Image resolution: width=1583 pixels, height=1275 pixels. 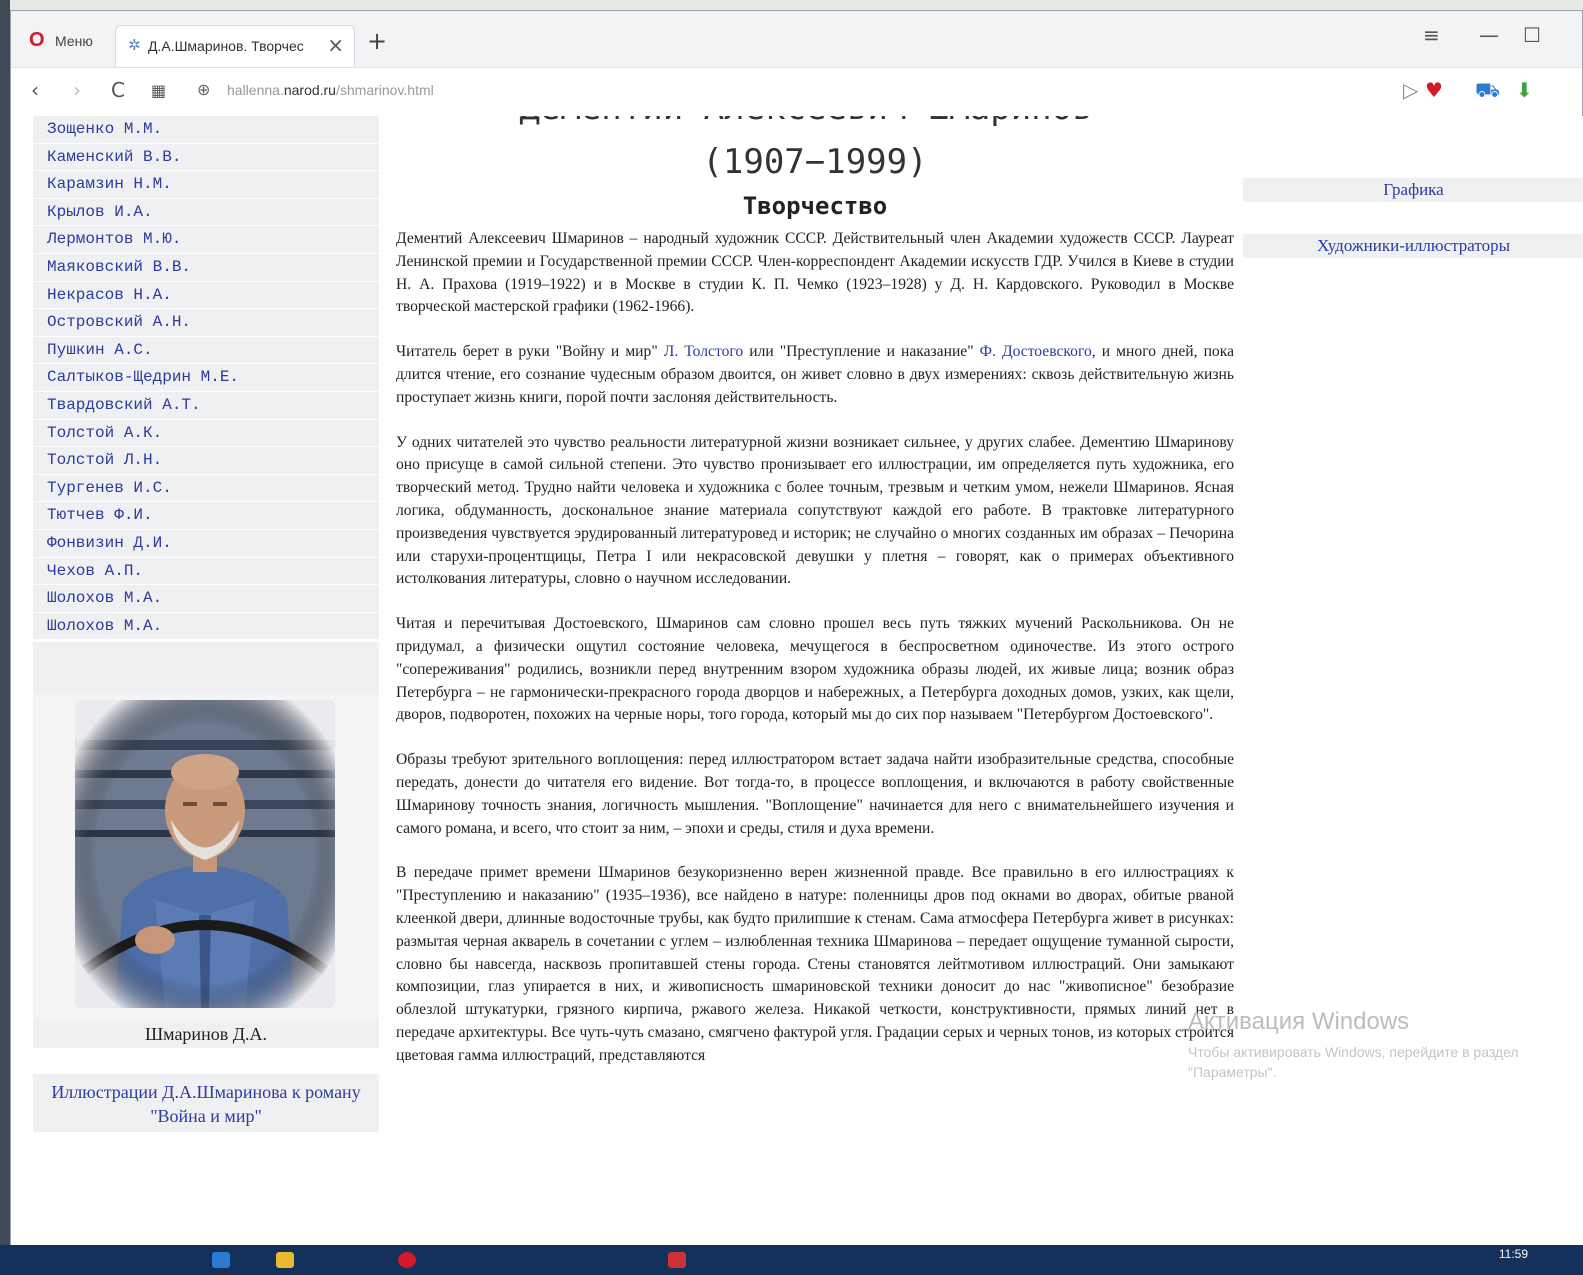 What do you see at coordinates (206, 488) in the screenshot?
I see `author-link: Тургенев И.С.` at bounding box center [206, 488].